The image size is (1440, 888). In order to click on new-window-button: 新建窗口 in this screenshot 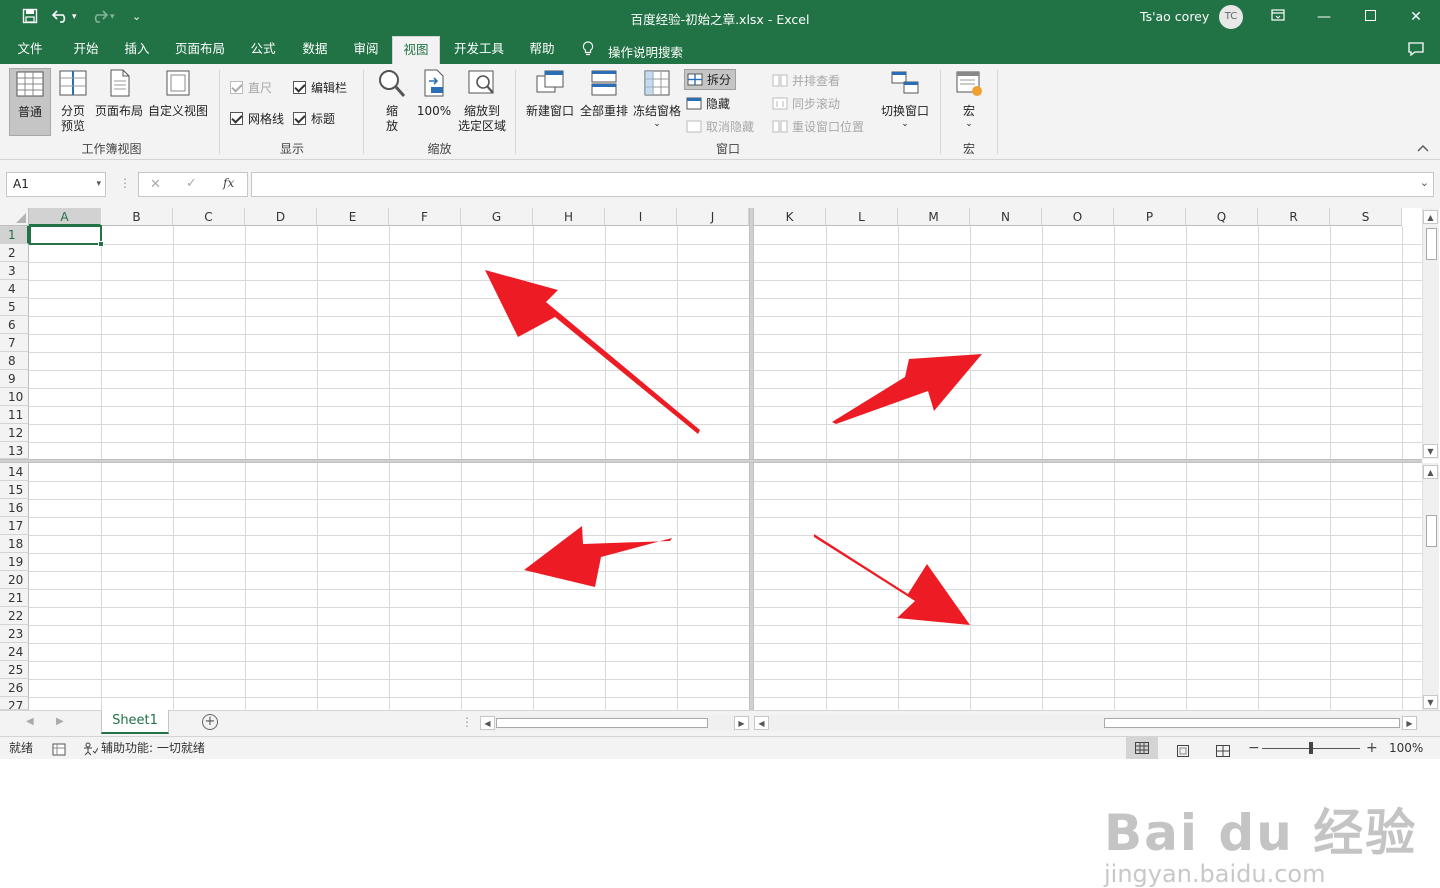, I will do `click(550, 93)`.